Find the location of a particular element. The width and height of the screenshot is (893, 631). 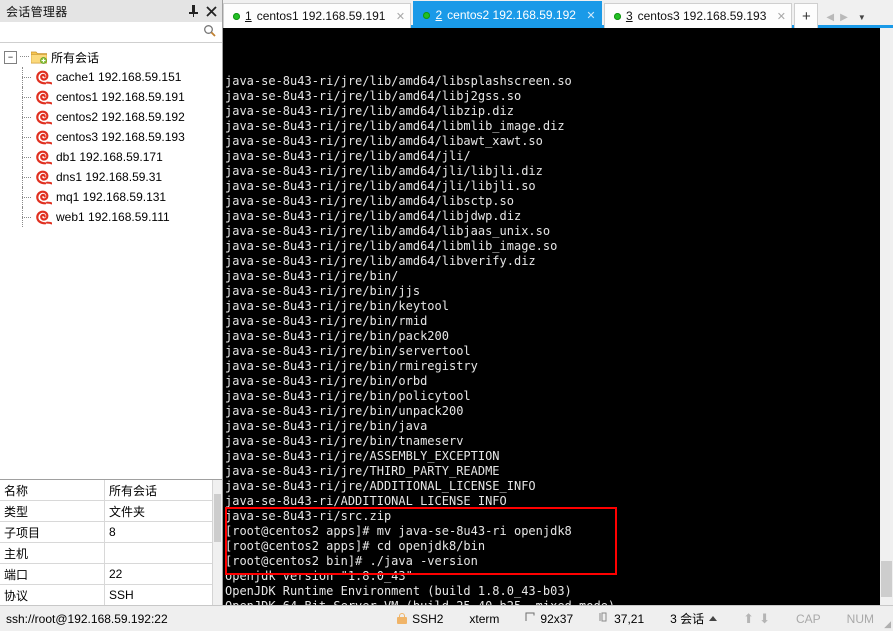

terminal-line: java-se-8u43-ri/src.zip is located at coordinates (308, 516).